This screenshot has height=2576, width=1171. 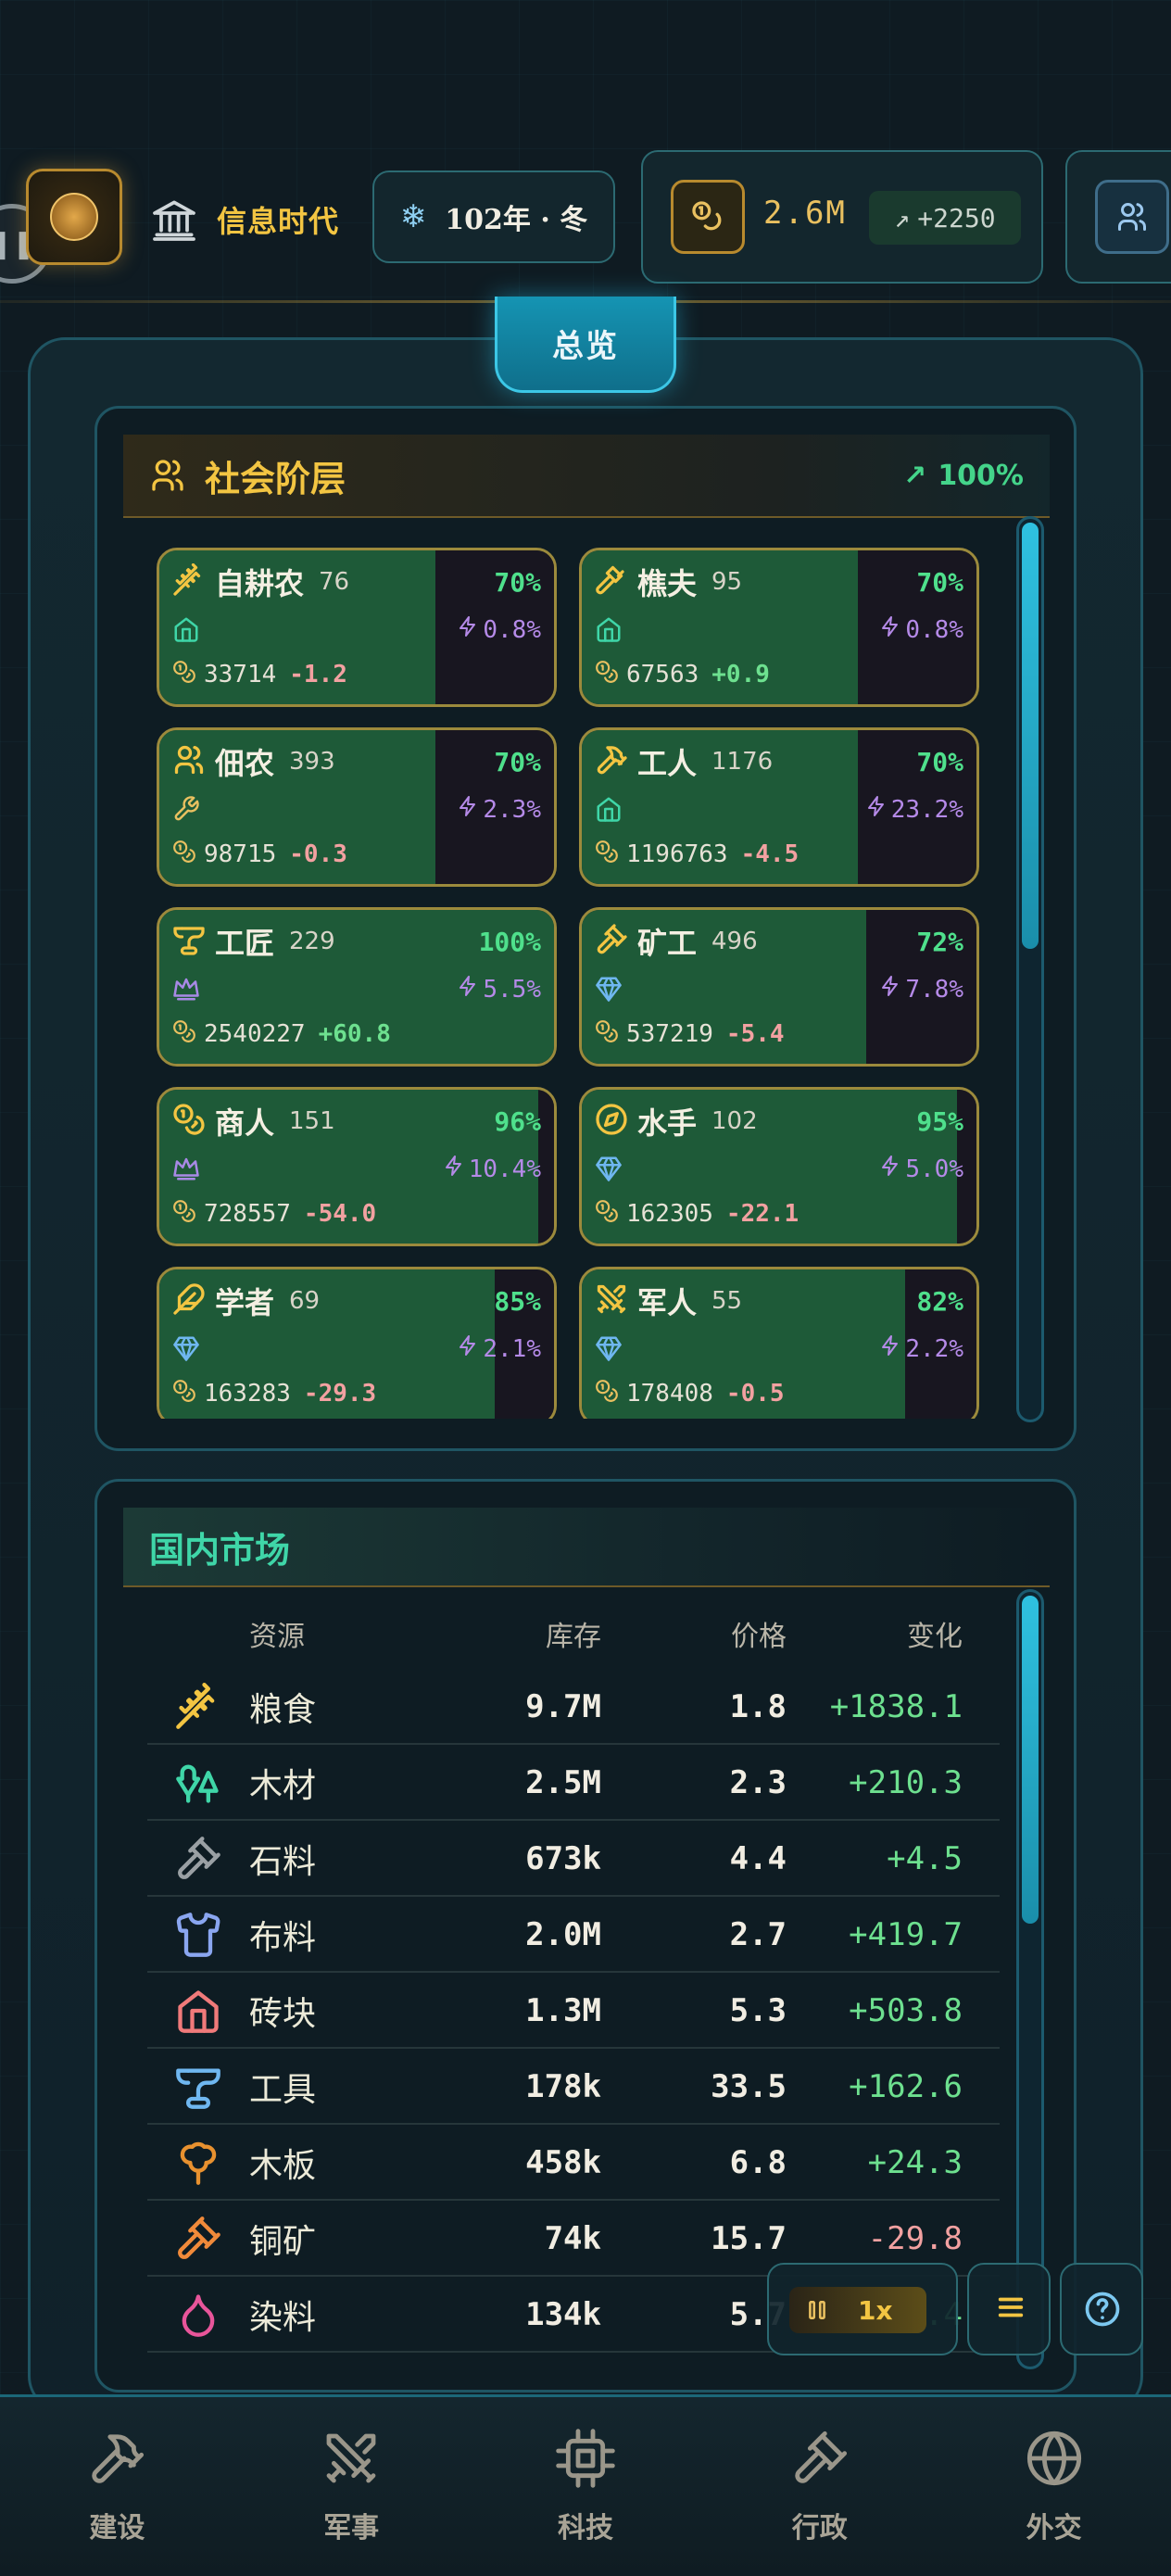 What do you see at coordinates (1054, 2527) in the screenshot?
I see `nav-label: 外交` at bounding box center [1054, 2527].